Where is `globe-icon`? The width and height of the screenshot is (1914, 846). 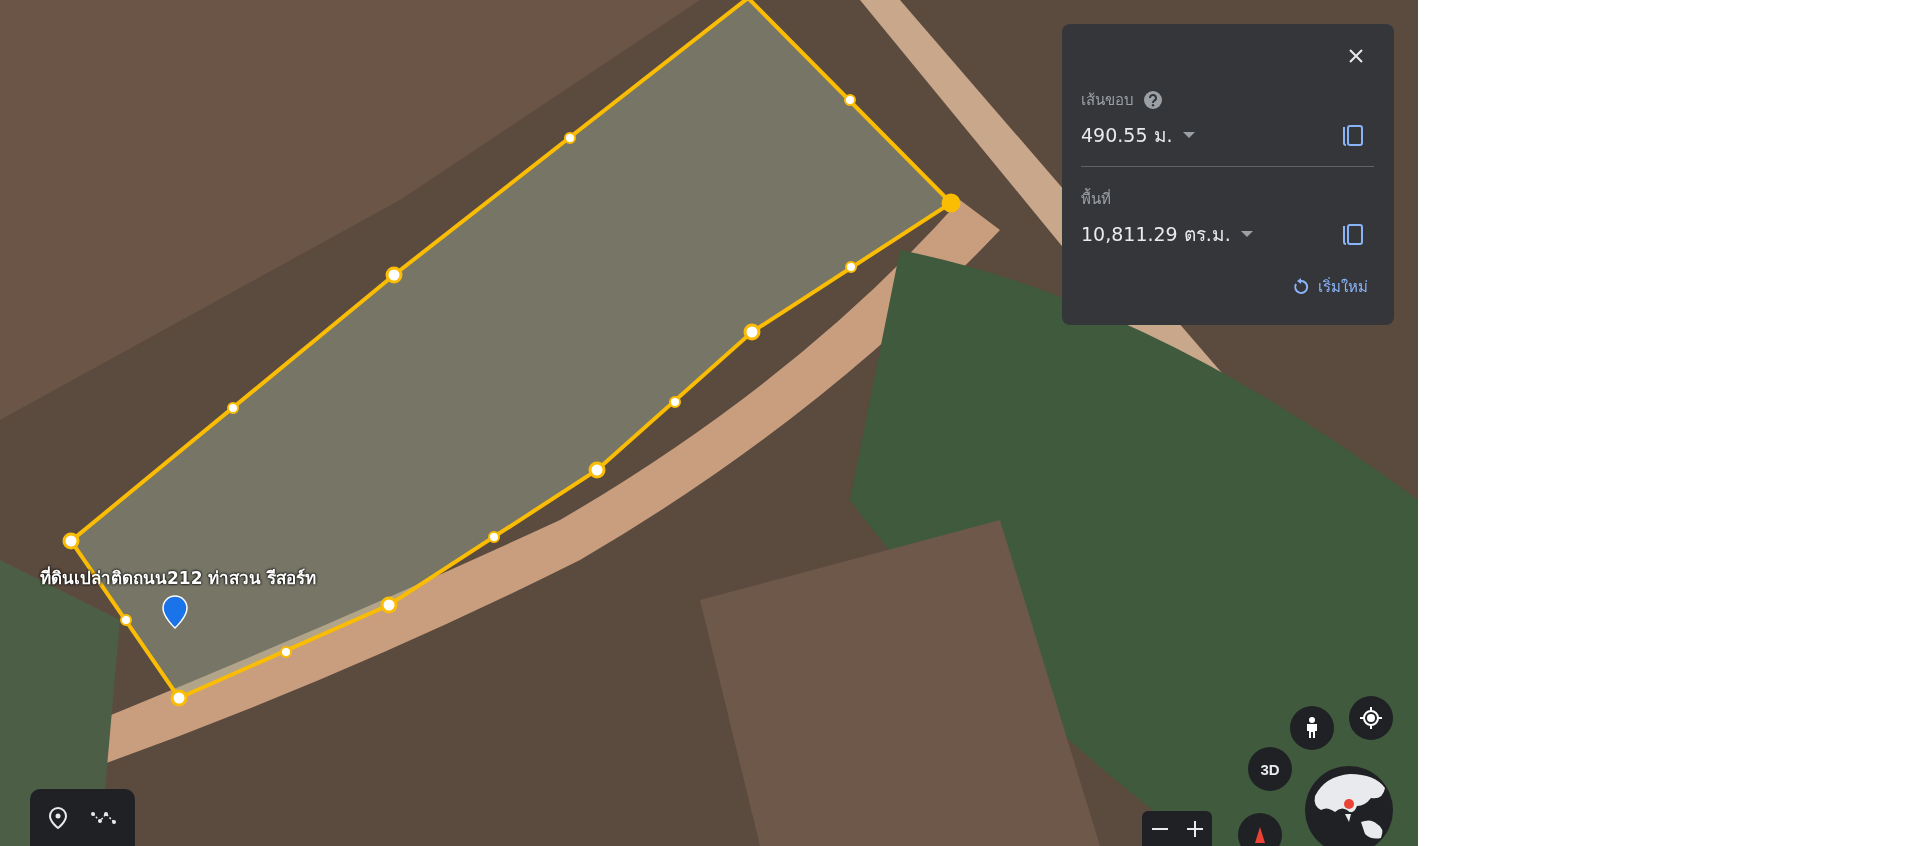 globe-icon is located at coordinates (1349, 806).